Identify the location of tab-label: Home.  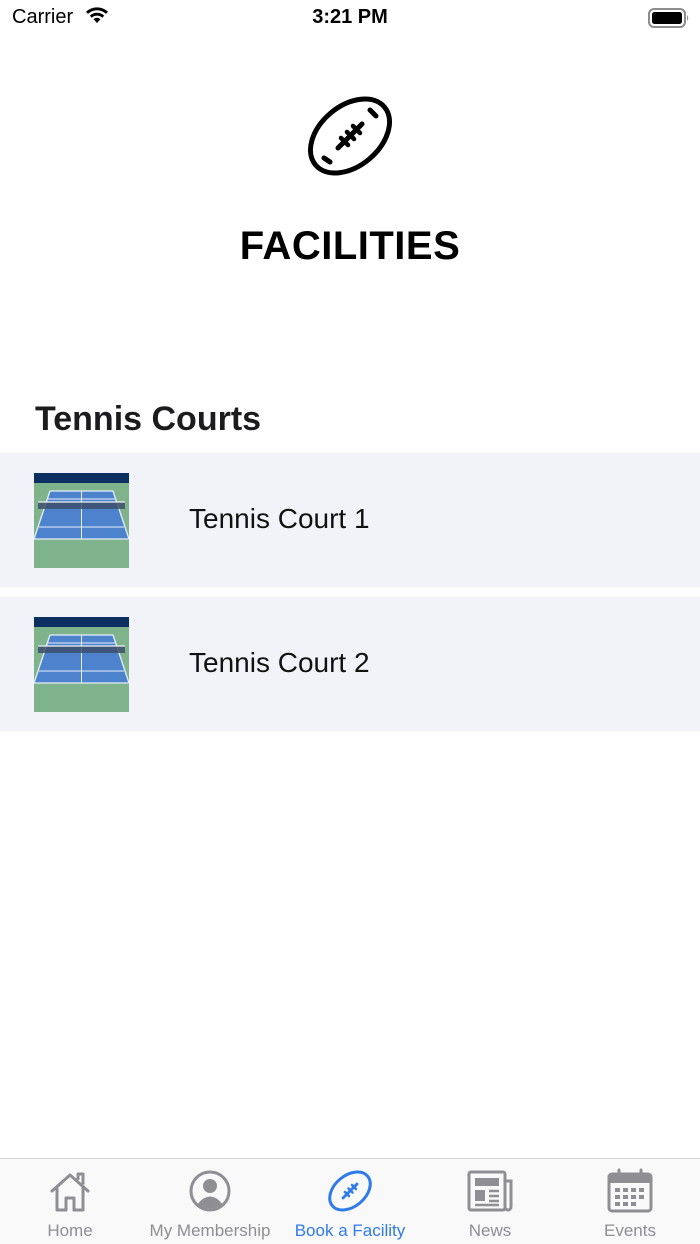
(70, 1230).